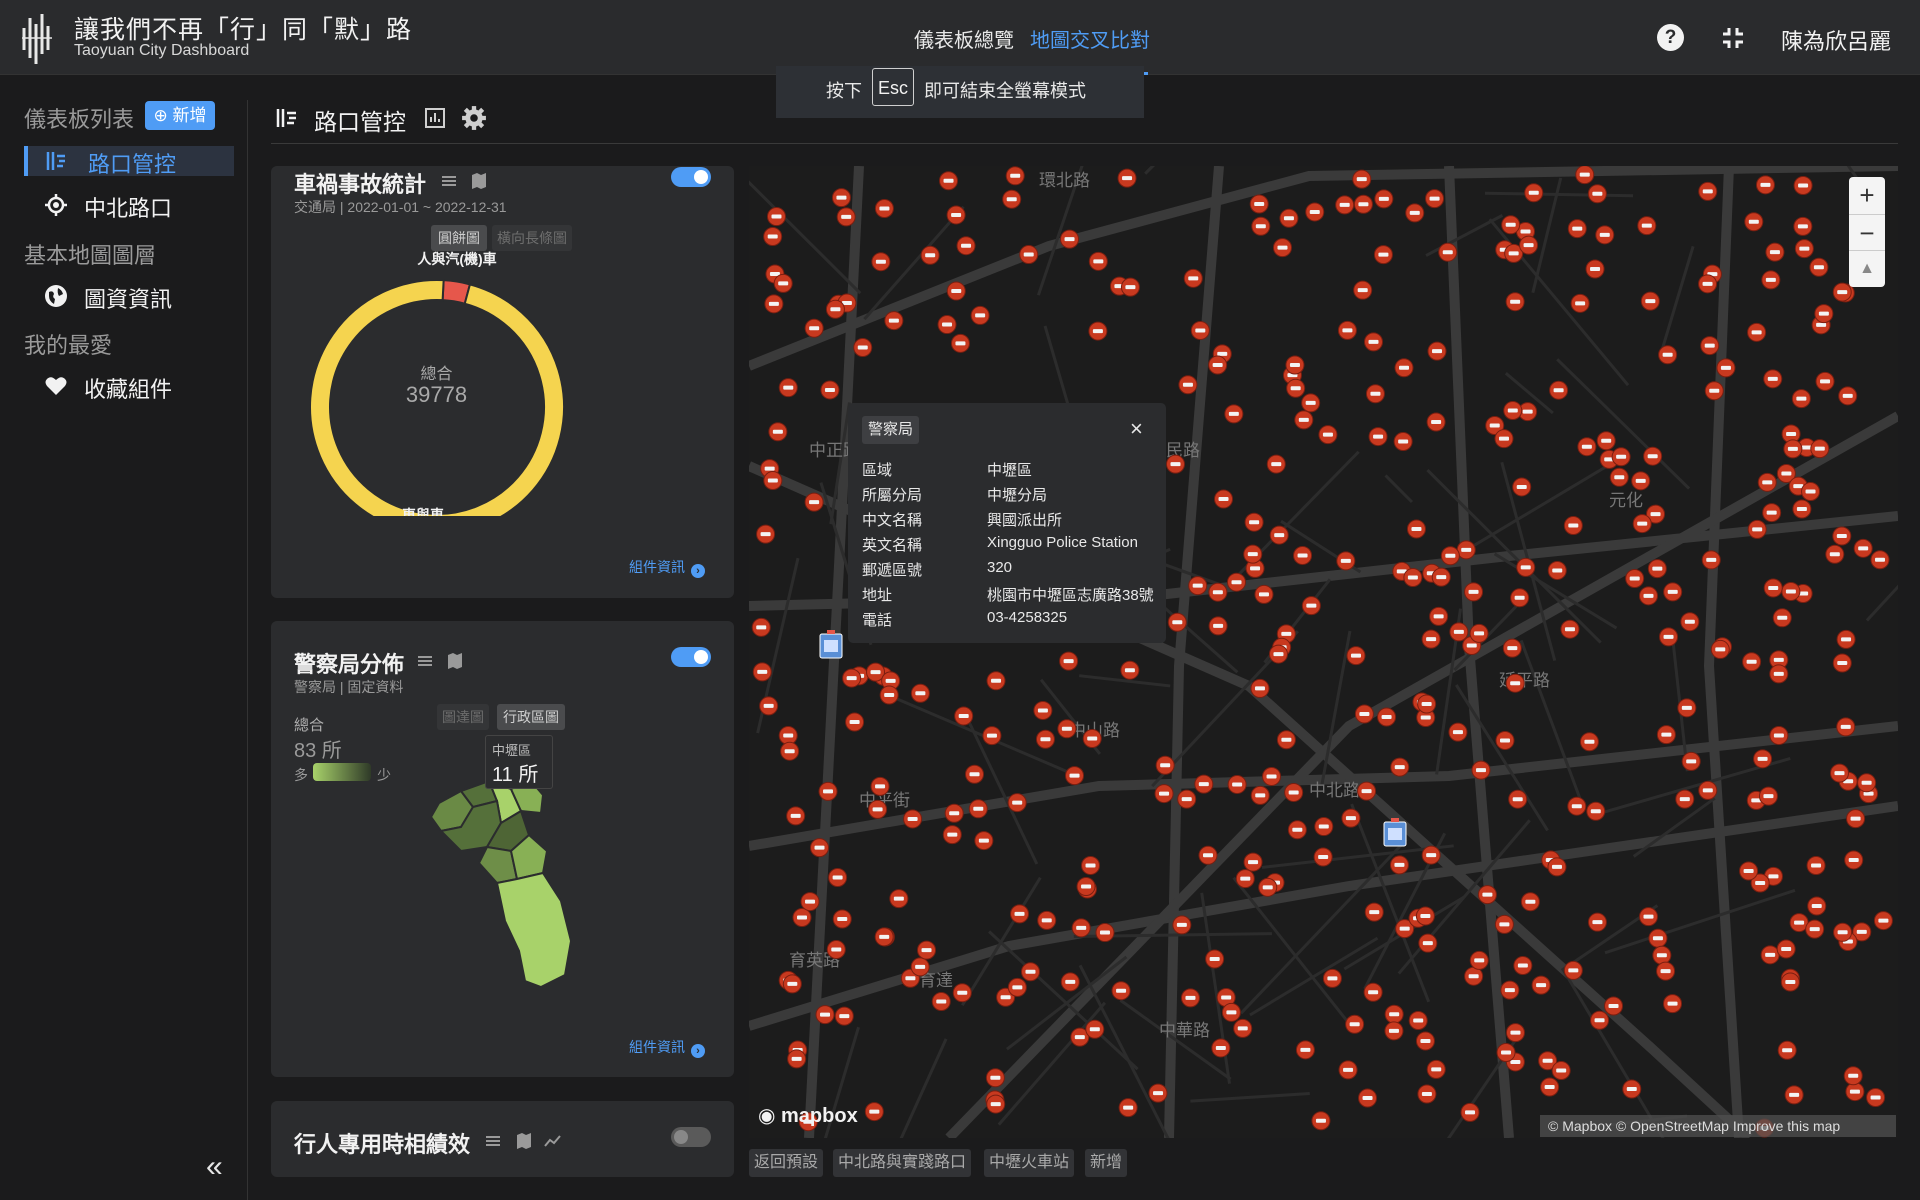  I want to click on chip-add: 新增, so click(1106, 1163).